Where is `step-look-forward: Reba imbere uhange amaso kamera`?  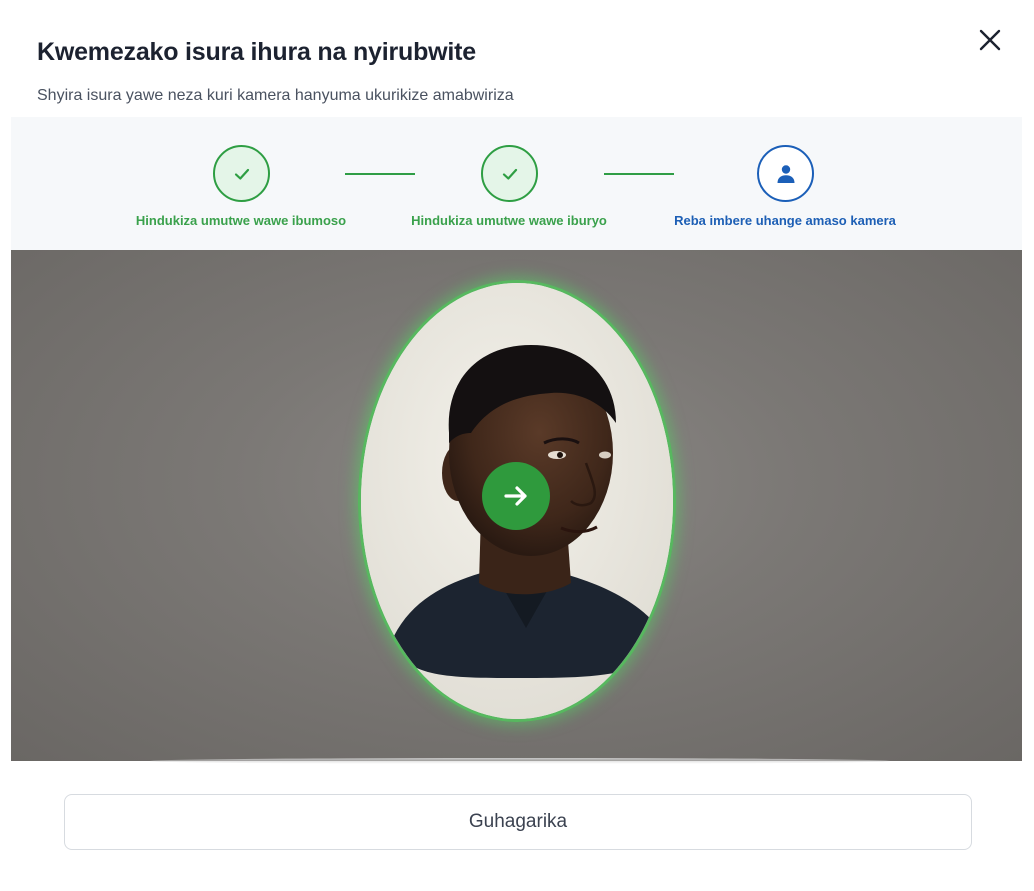
step-look-forward: Reba imbere uhange amaso kamera is located at coordinates (785, 183).